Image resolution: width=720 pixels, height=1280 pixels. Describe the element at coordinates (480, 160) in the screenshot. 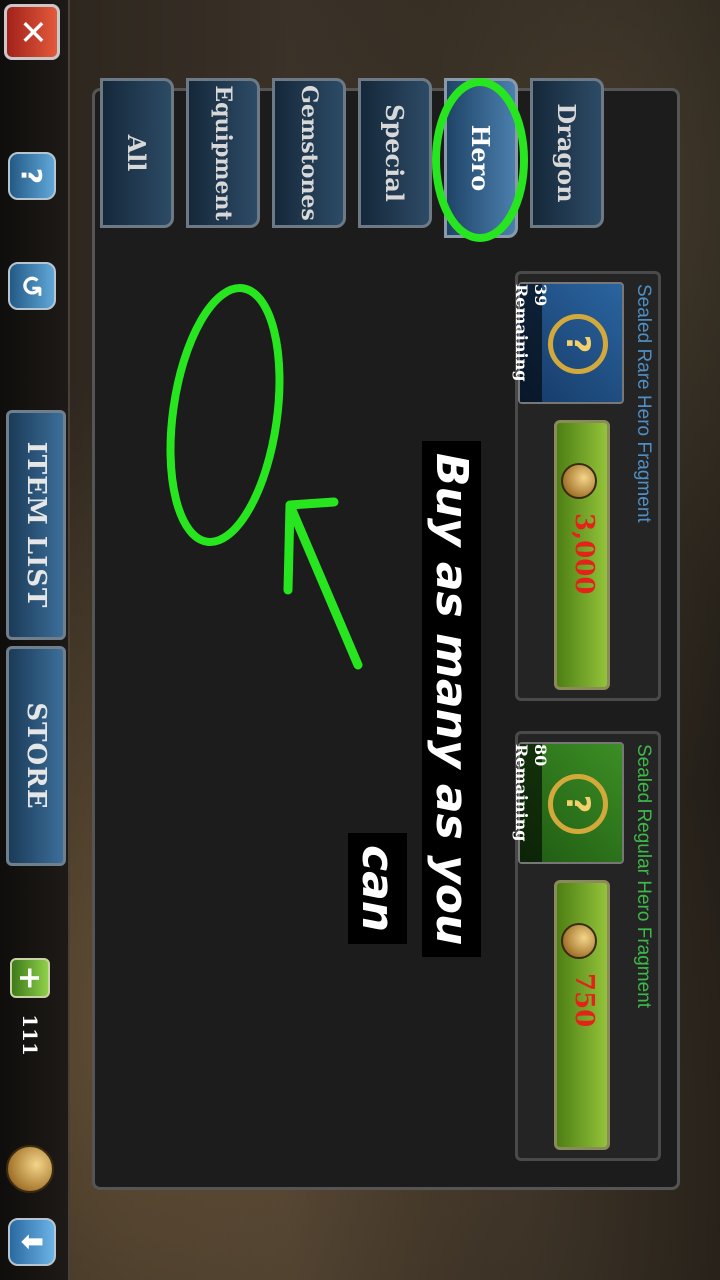

I see `hero-tab-highlight-circle` at that location.